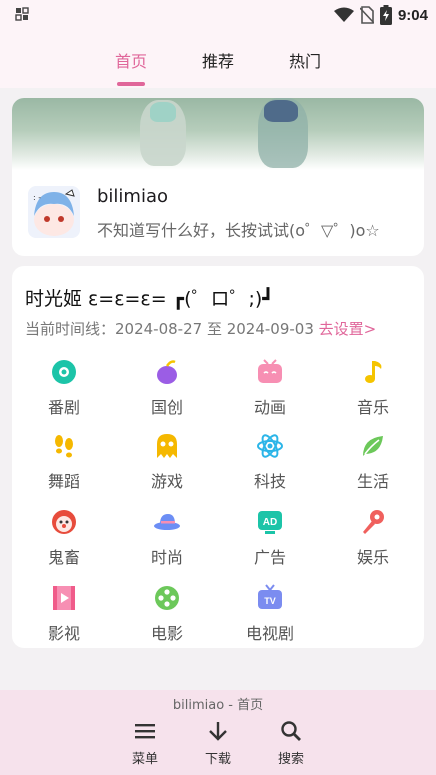  I want to click on ad-tv-icon: AD, so click(270, 522).